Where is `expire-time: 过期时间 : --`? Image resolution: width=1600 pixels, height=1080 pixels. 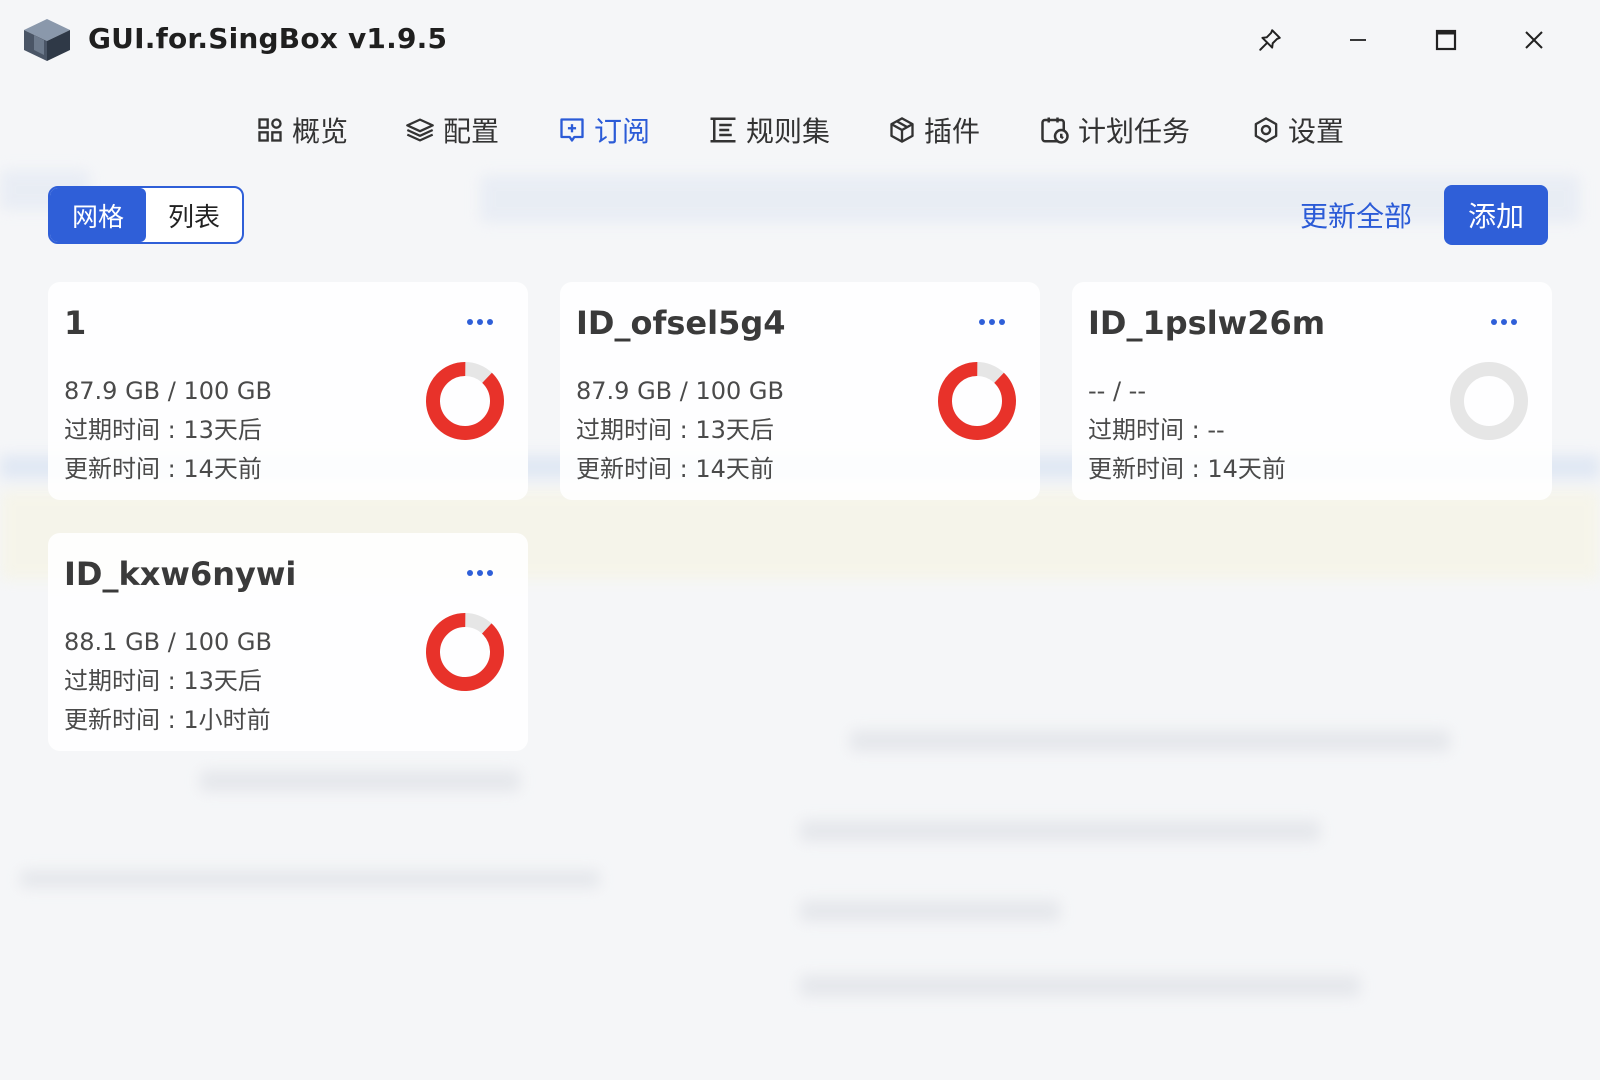
expire-time: 过期时间 : -- is located at coordinates (1156, 430).